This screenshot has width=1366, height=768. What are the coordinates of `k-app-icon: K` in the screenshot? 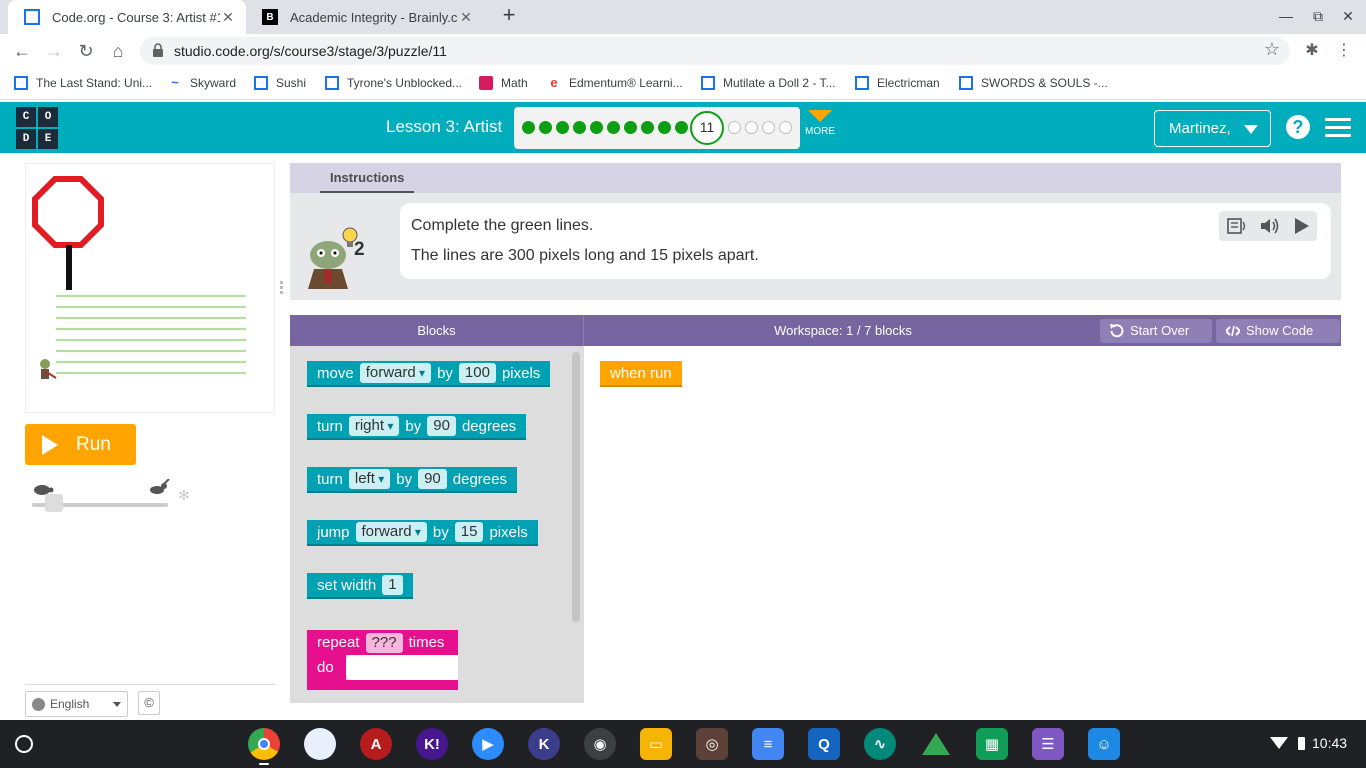 It's located at (544, 744).